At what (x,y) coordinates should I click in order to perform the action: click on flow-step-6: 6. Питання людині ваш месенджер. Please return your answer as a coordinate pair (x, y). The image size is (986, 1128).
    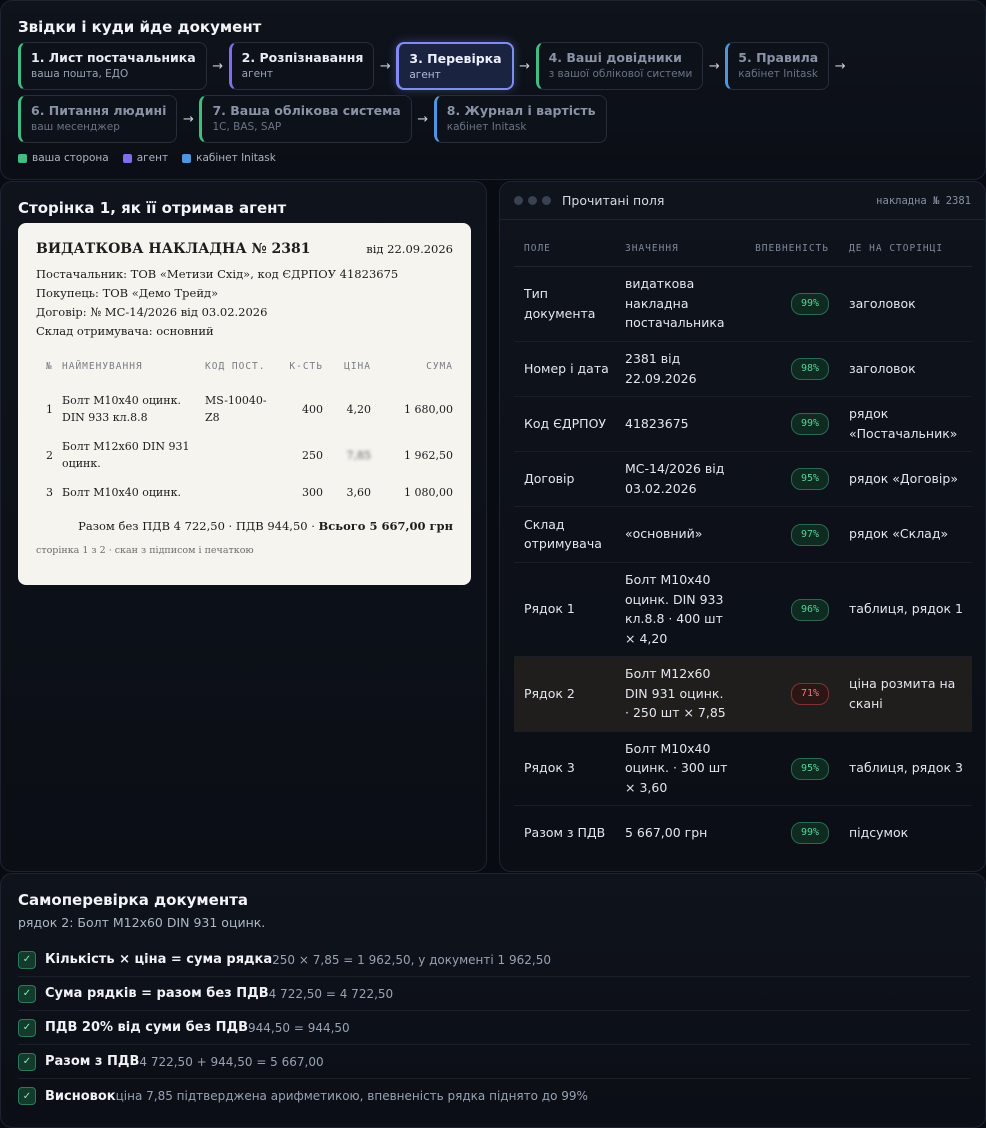
    Looking at the image, I should click on (98, 119).